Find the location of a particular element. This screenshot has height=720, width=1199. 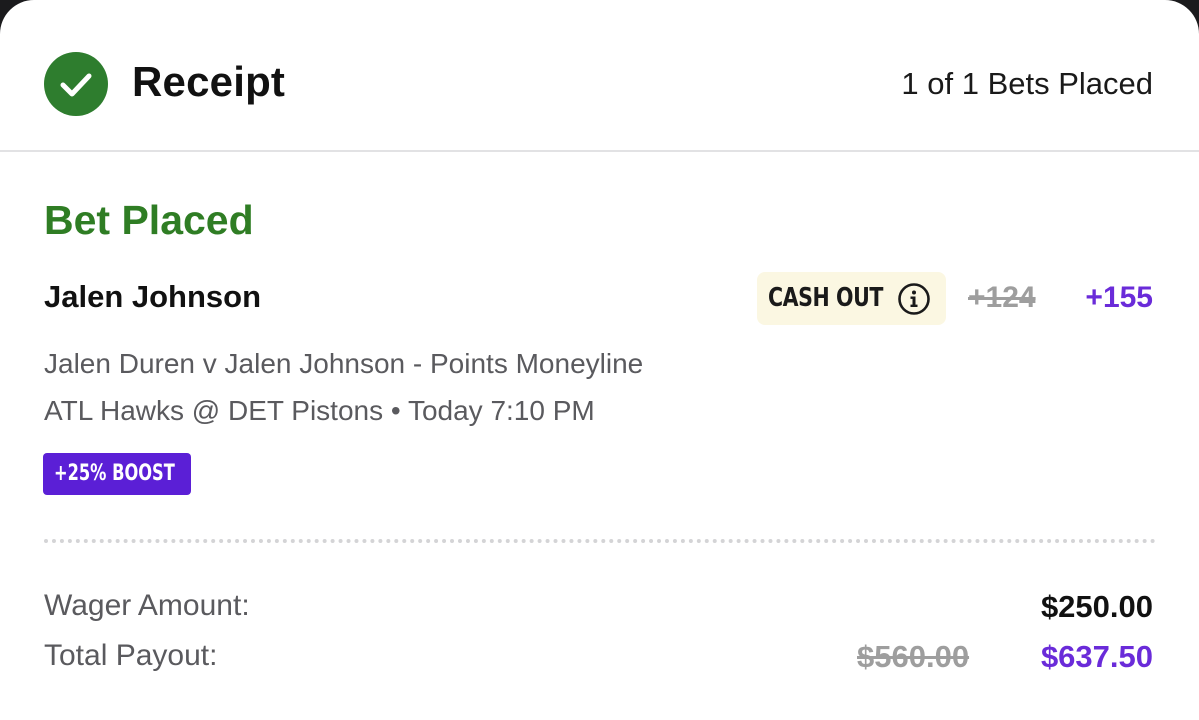

boost-badge-label: +25% BOOST is located at coordinates (114, 473).